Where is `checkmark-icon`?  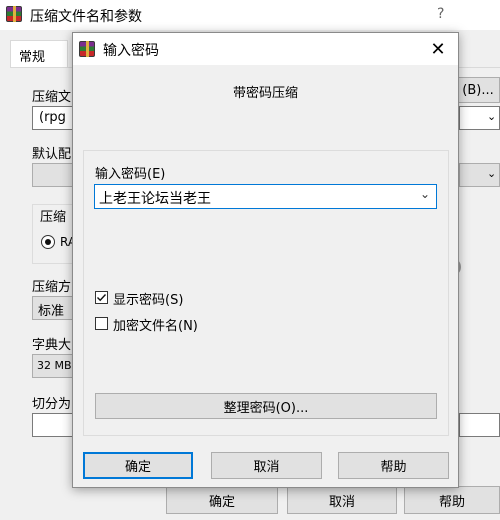
checkmark-icon is located at coordinates (102, 298).